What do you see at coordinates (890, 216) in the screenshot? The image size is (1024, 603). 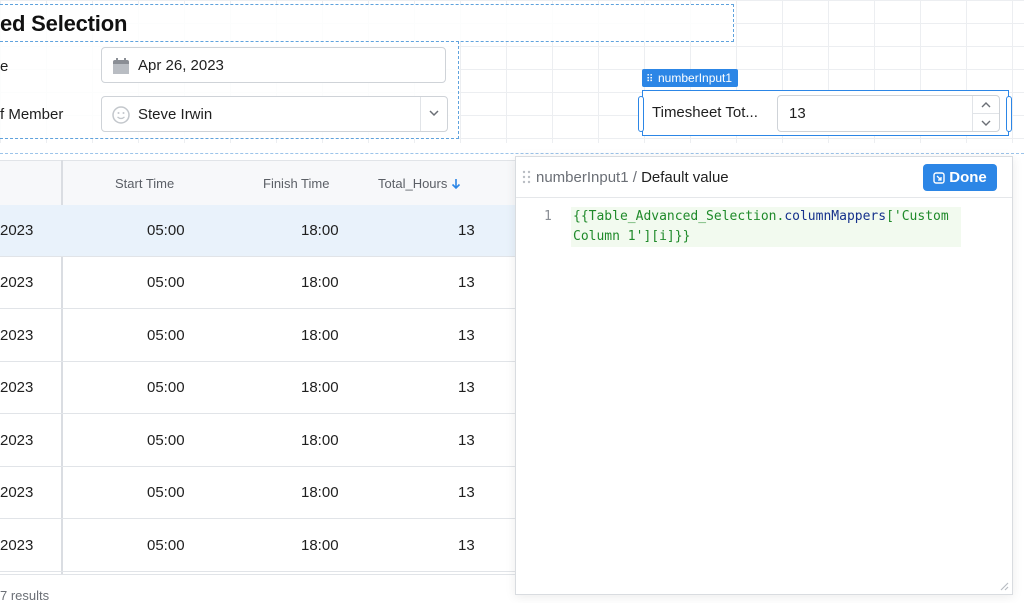 I see `code-bracket-open: [` at bounding box center [890, 216].